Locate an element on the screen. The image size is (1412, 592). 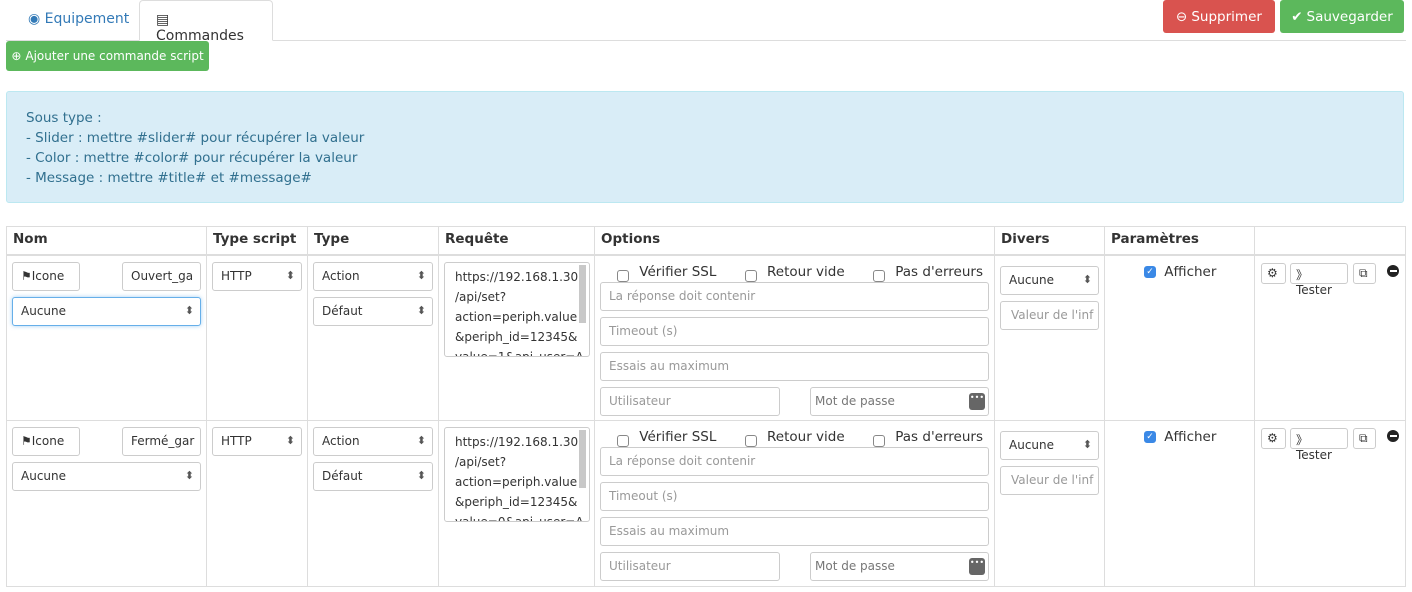
icon-button-label: Icone is located at coordinates (48, 441).